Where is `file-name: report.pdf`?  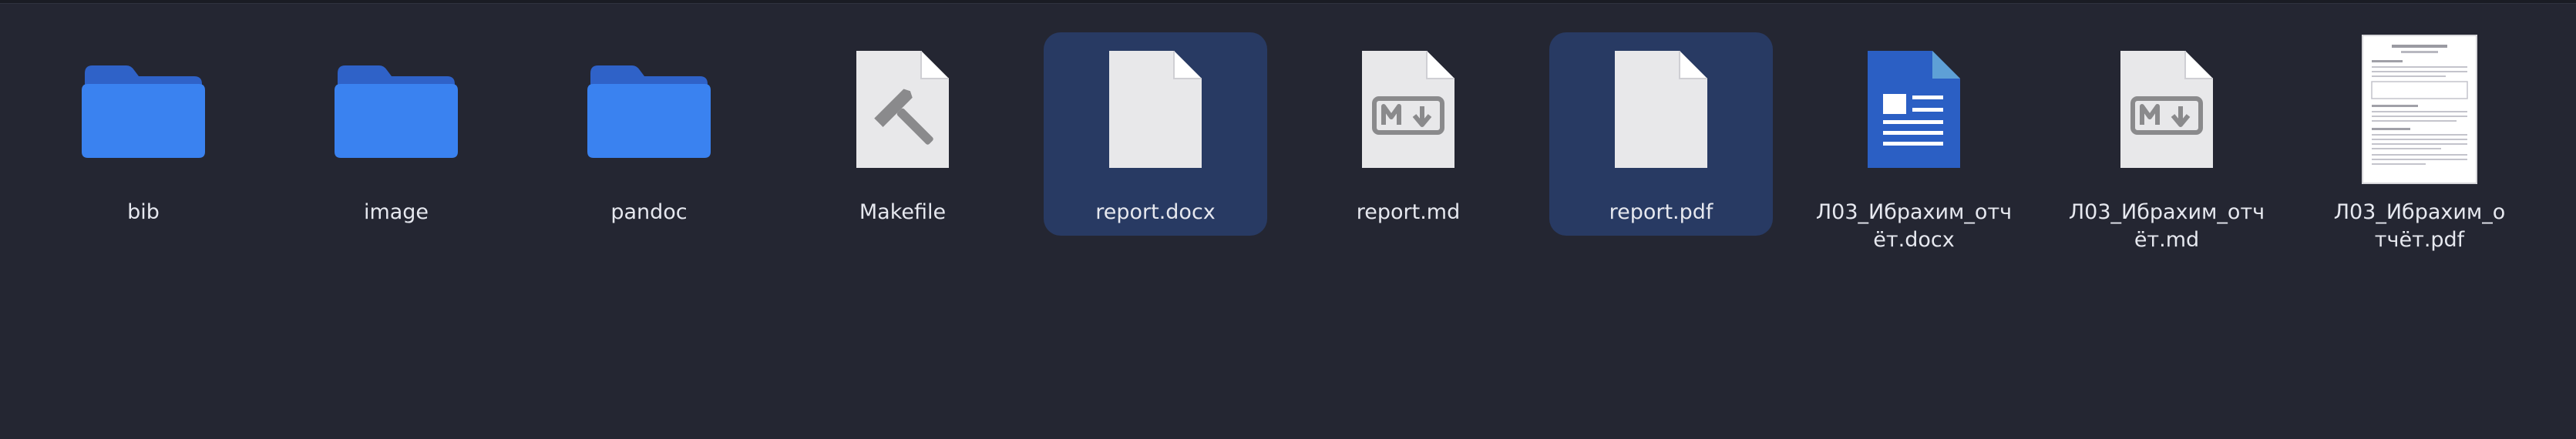
file-name: report.pdf is located at coordinates (1661, 212).